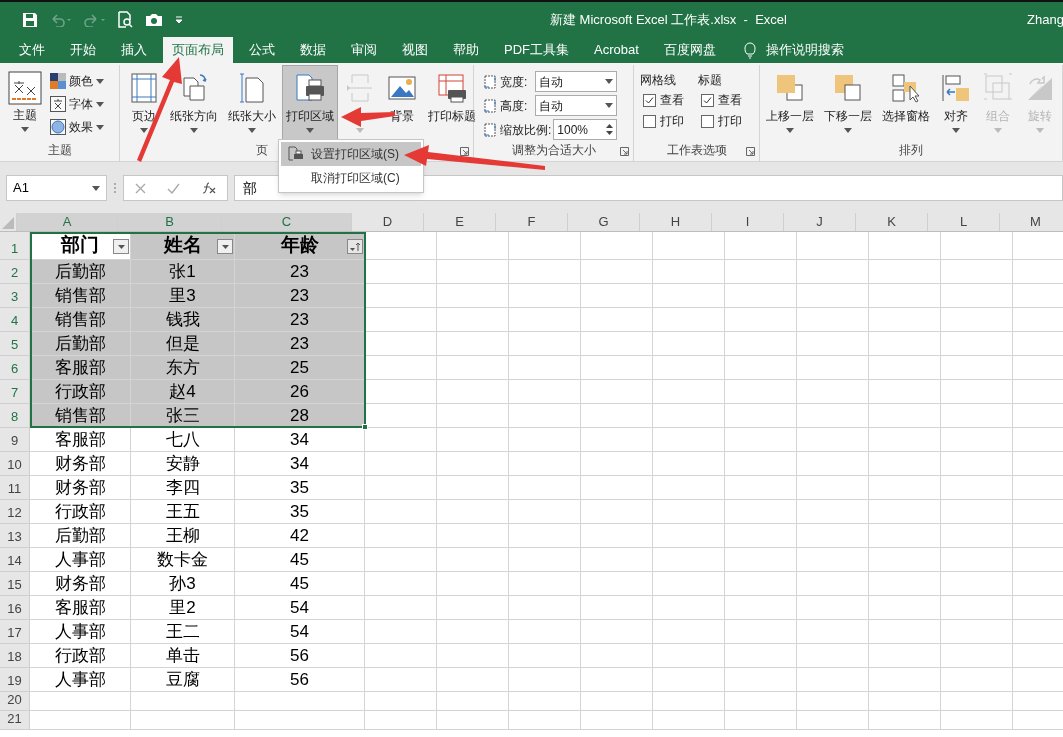  What do you see at coordinates (183, 680) in the screenshot?
I see `table-cell: 豆腐` at bounding box center [183, 680].